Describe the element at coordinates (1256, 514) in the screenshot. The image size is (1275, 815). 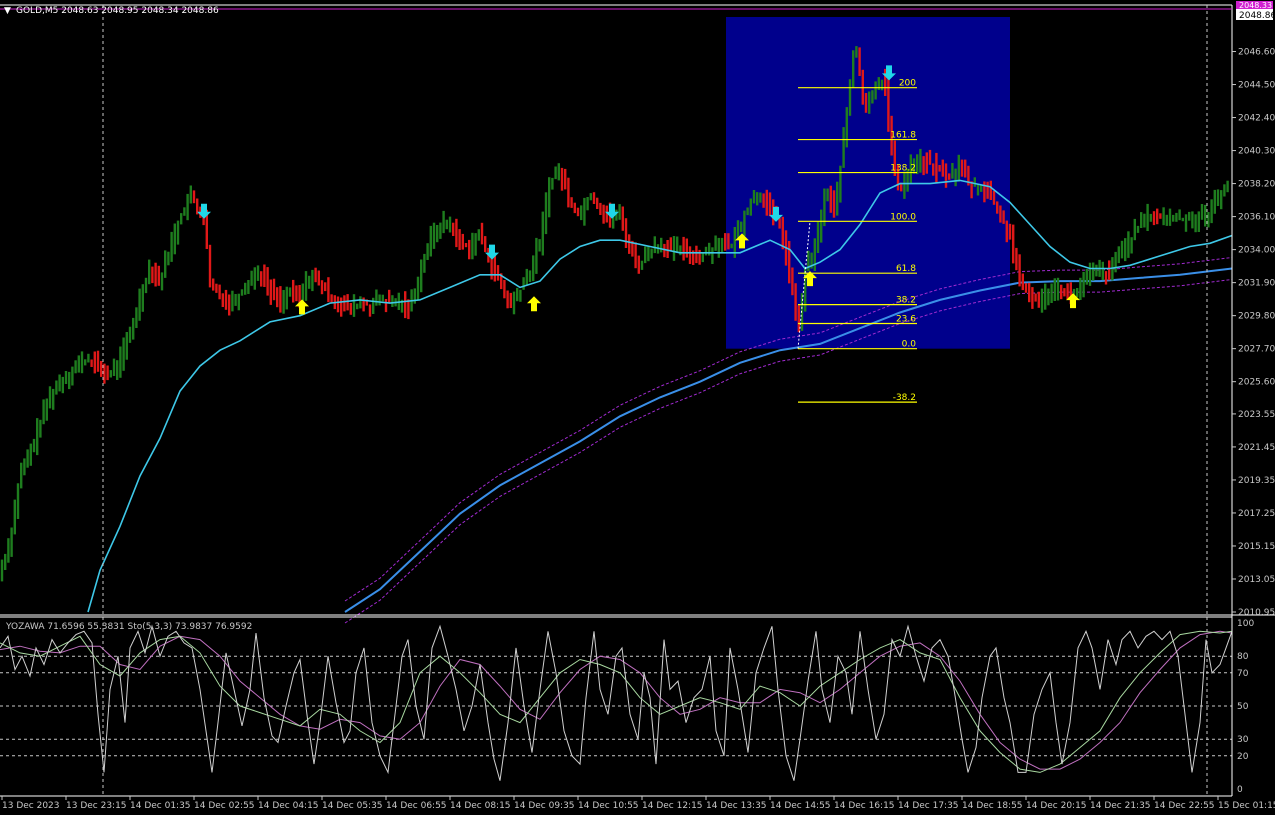
I see `price-axis-label: 2017.25` at that location.